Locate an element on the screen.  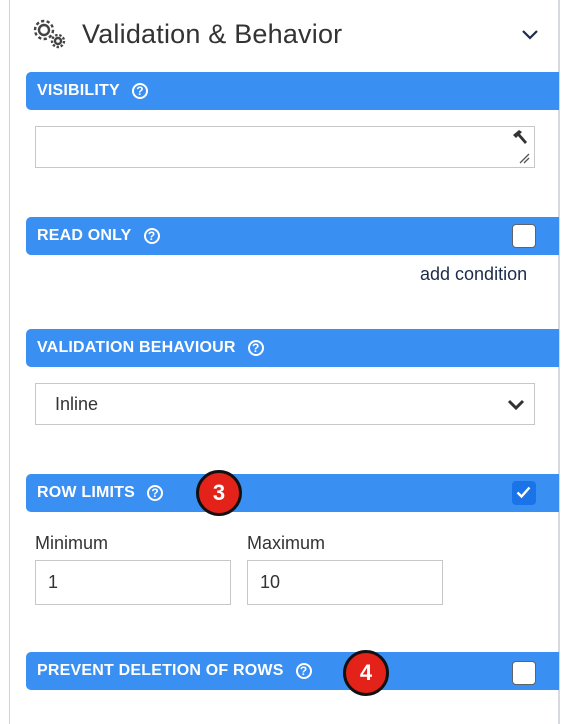
gears-icon is located at coordinates (49, 34).